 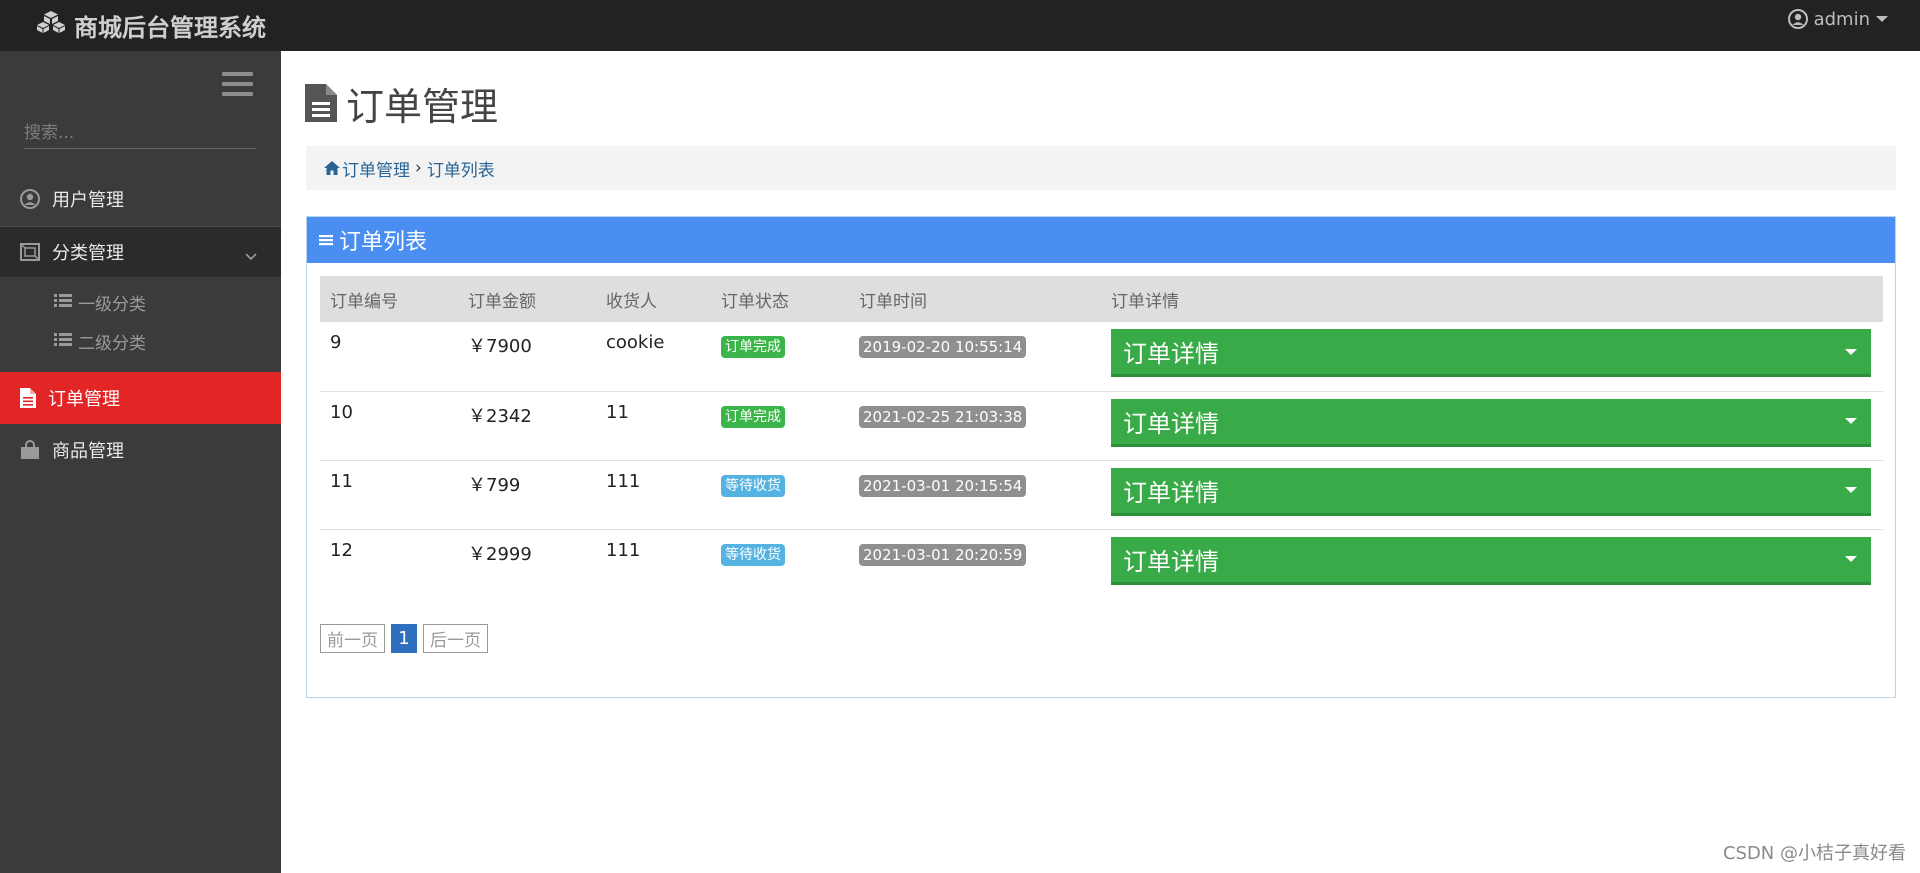 I want to click on prev-page-button: 前一页, so click(x=352, y=638).